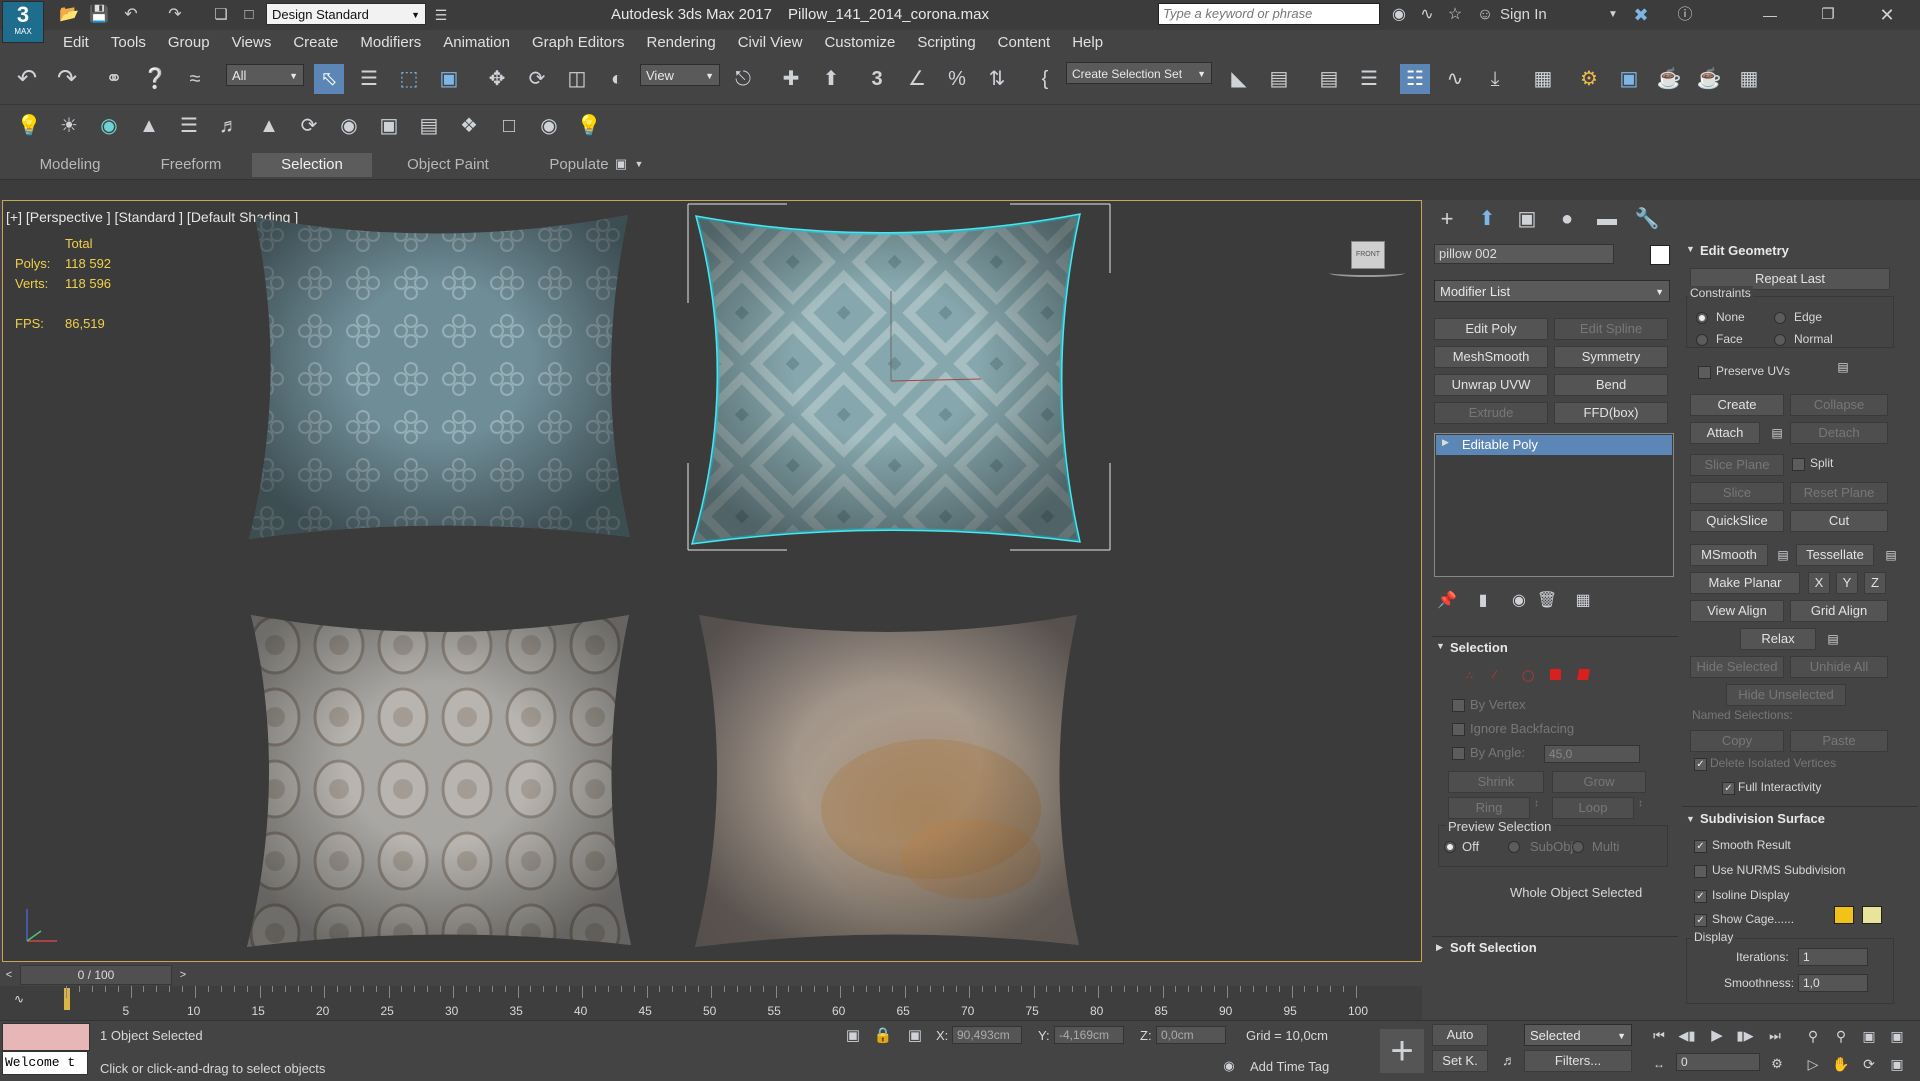  Describe the element at coordinates (680, 75) in the screenshot. I see `reference-coordinate-dropdown: View ▼` at that location.